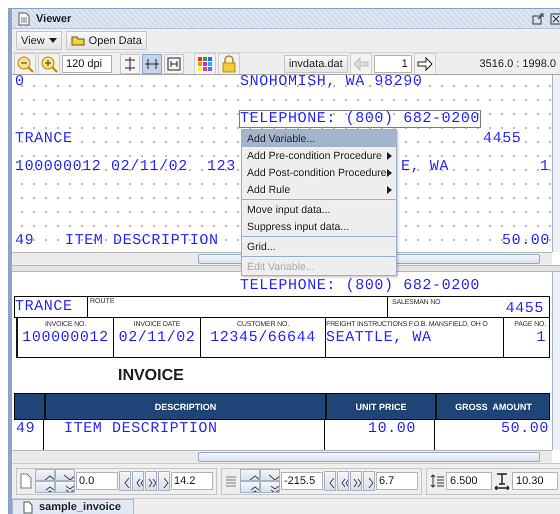 The width and height of the screenshot is (560, 514). I want to click on field-value: 1, so click(541, 337).